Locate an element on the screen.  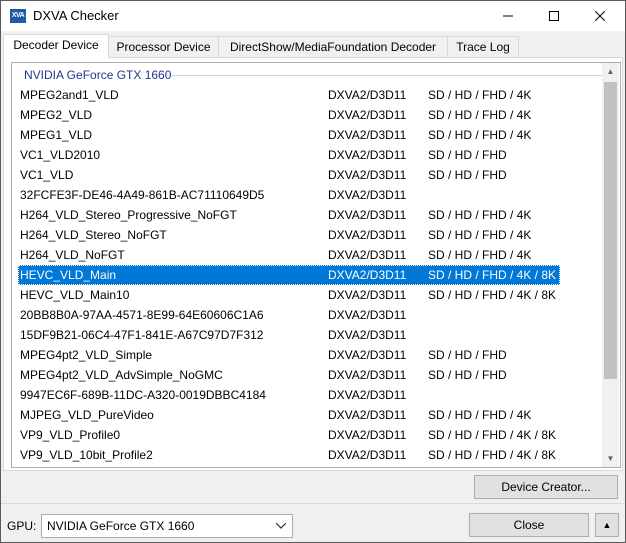
list-item: MPEG1_VLD DXVA2/D3D11 SD / HD / FHD / 4K is located at coordinates (289, 135).